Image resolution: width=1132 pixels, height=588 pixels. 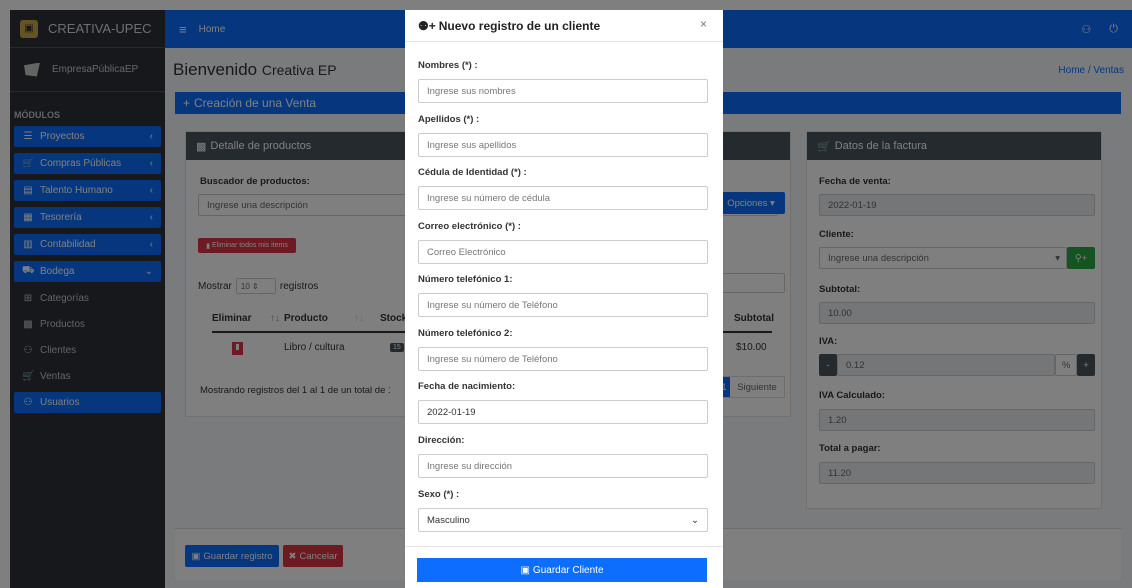 I want to click on telefono2-input: Ingrese su número de Teléfono, so click(x=563, y=359).